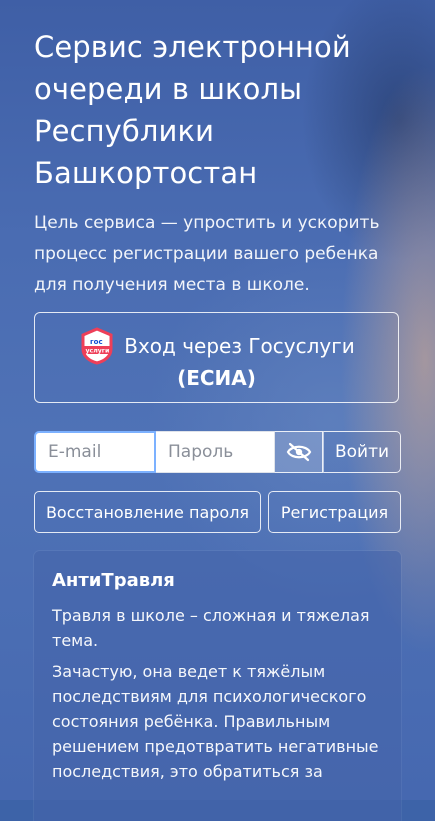  I want to click on login-form: Войти, so click(217, 452).